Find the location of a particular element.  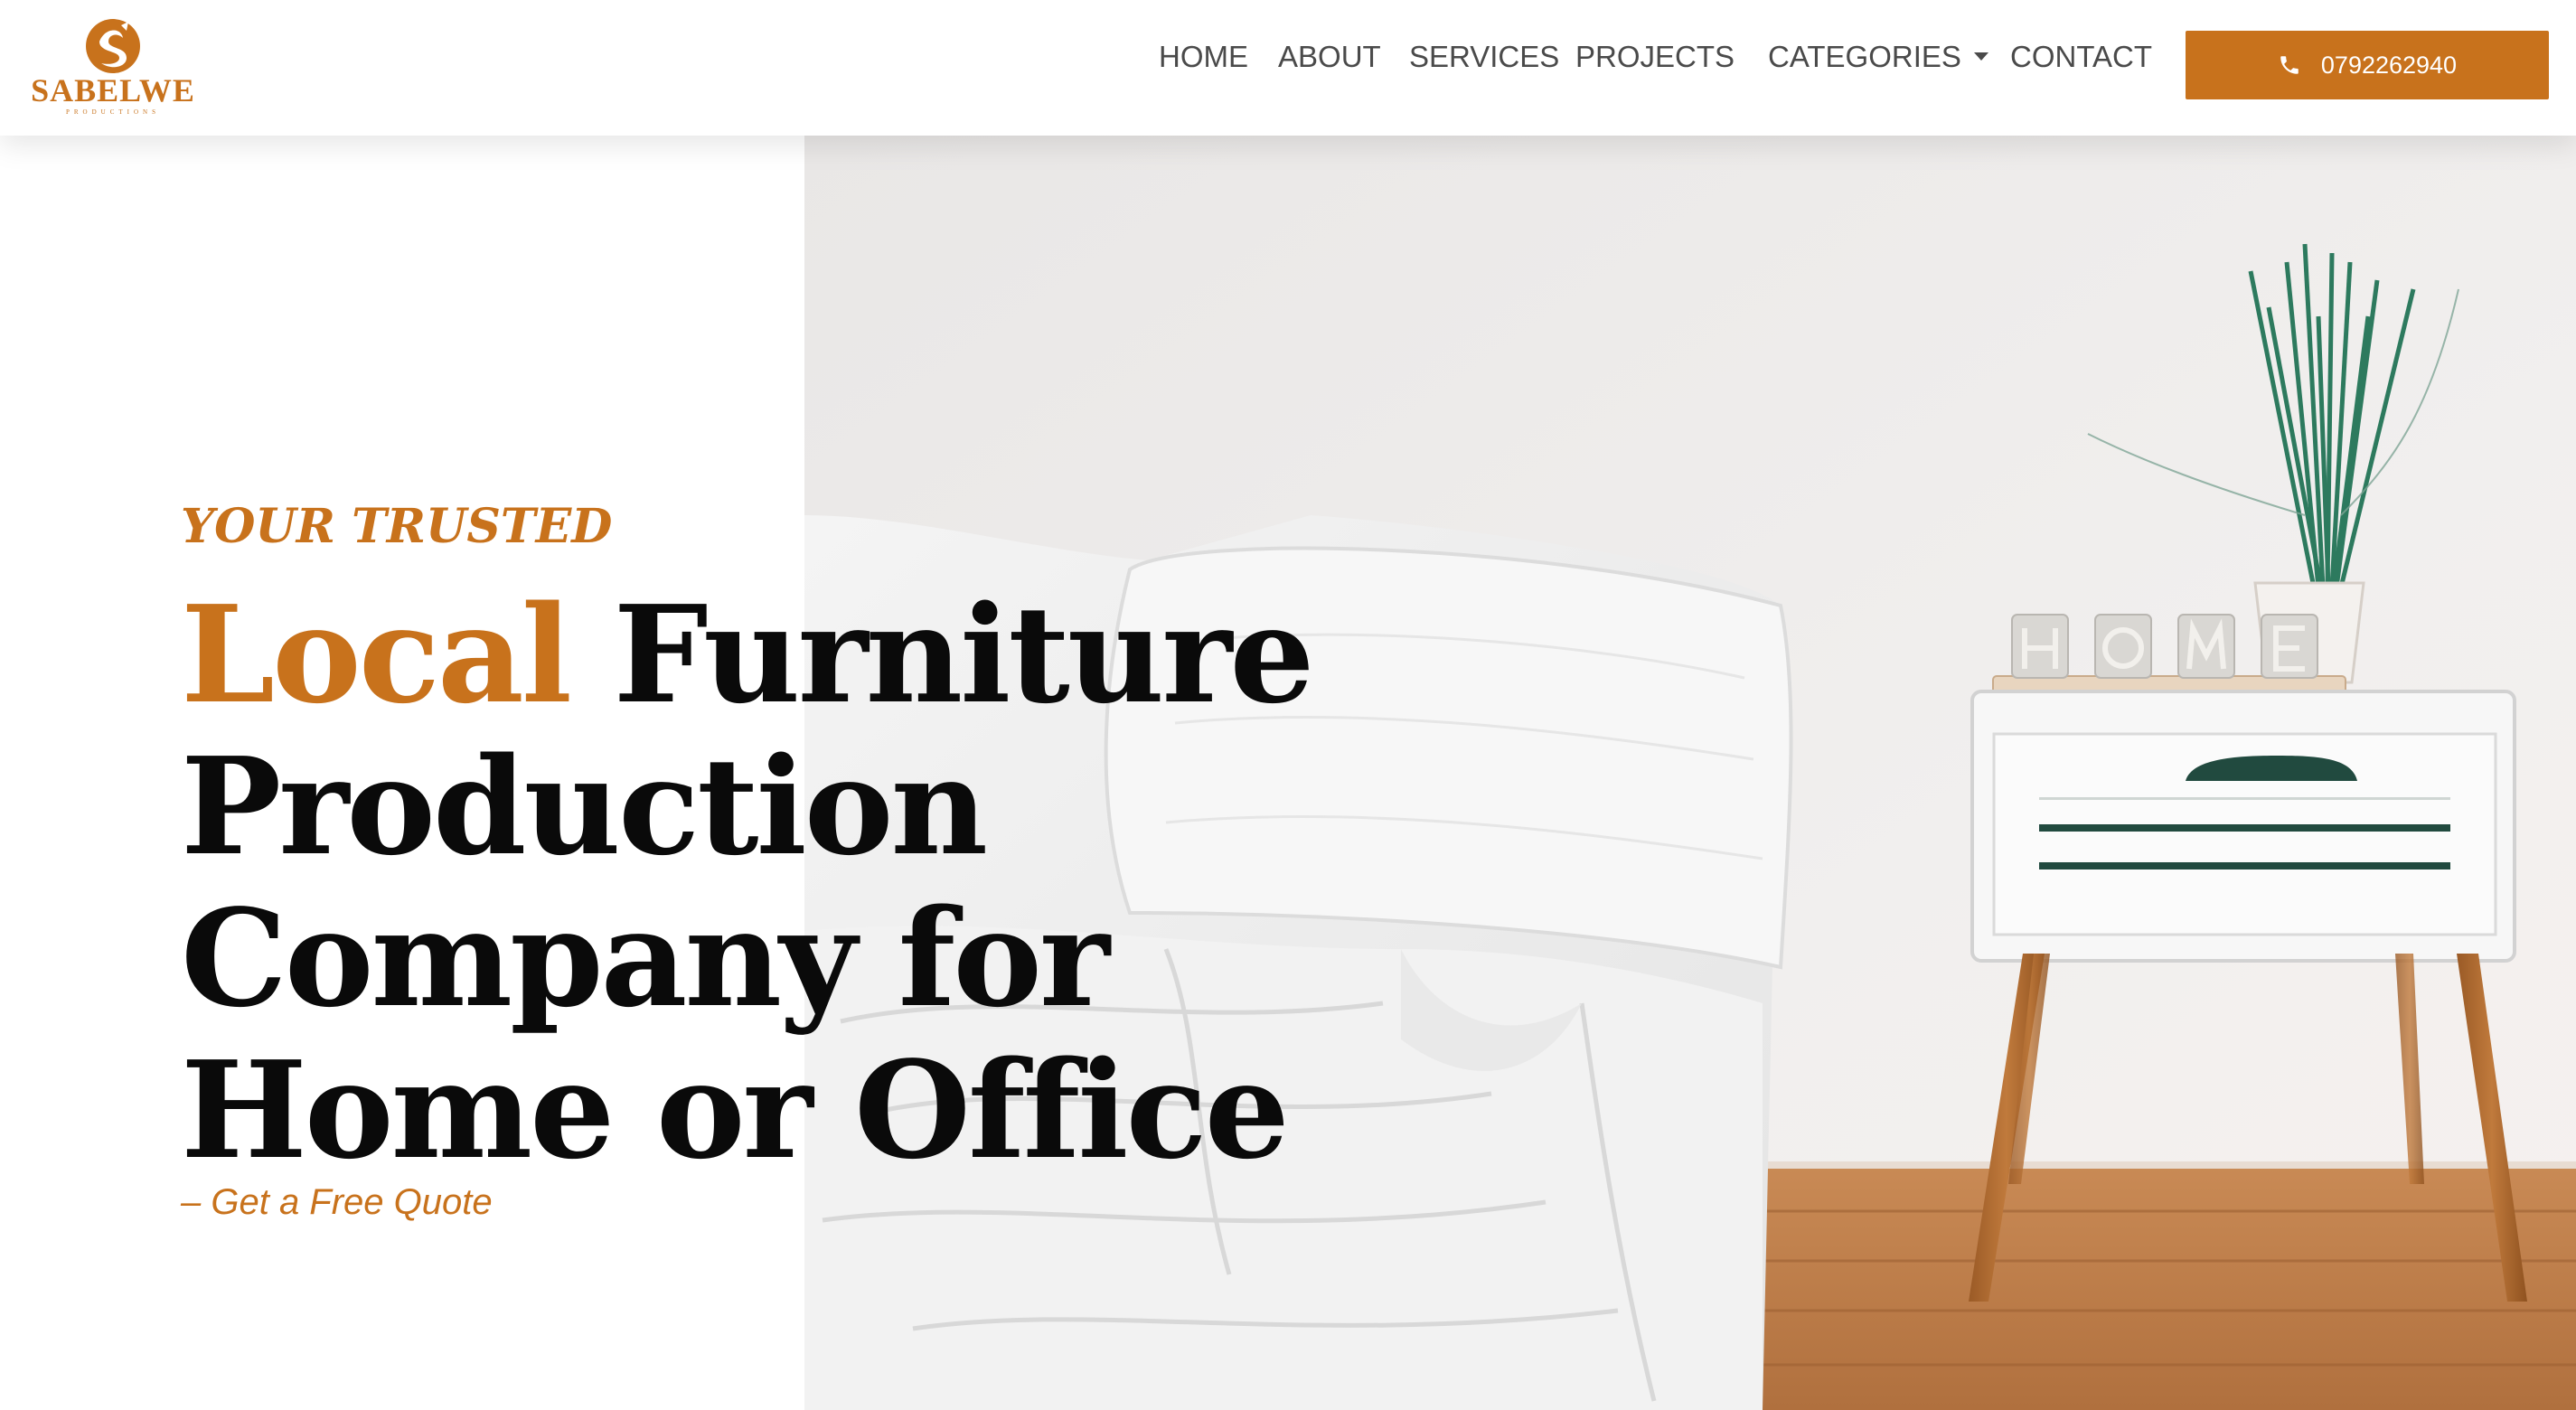

nav-categories-dropdown: CATEGORIES is located at coordinates (1878, 57).